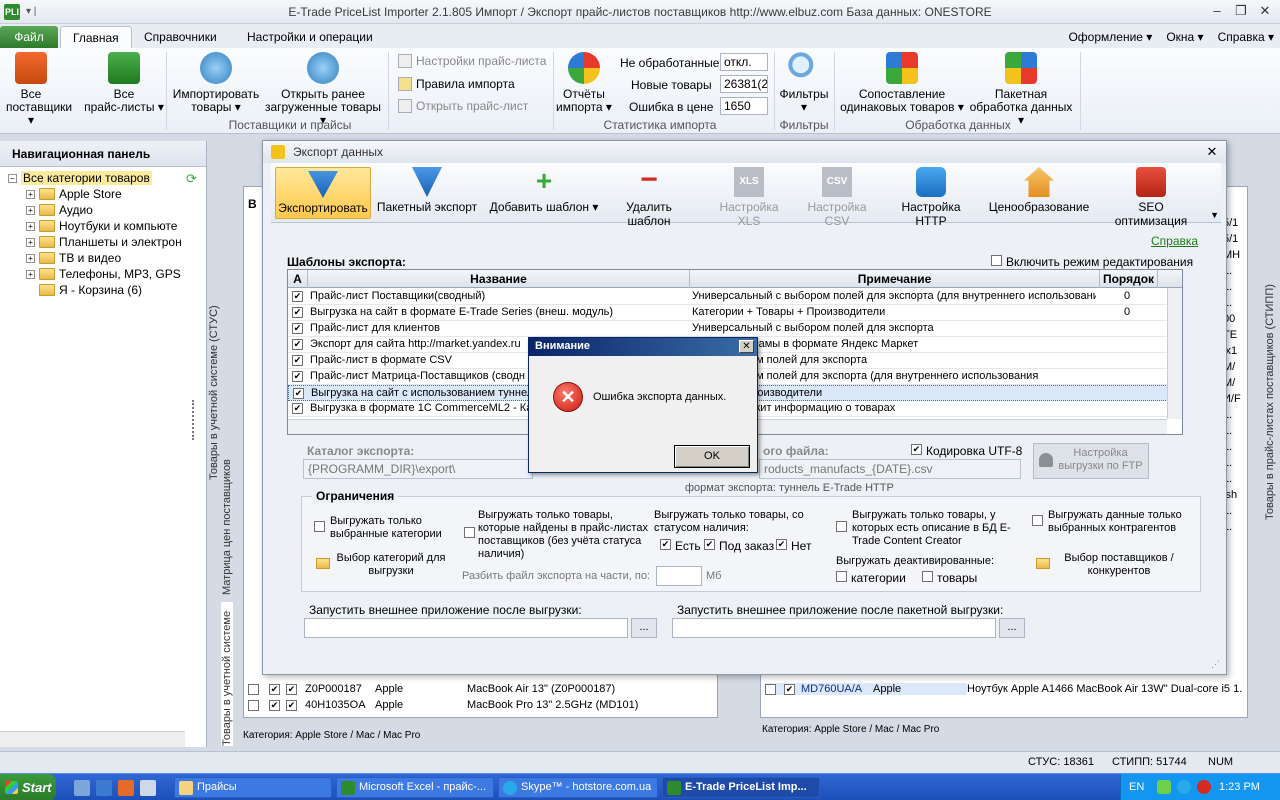  I want to click on status-order-checkbox: ✔, so click(709, 544).